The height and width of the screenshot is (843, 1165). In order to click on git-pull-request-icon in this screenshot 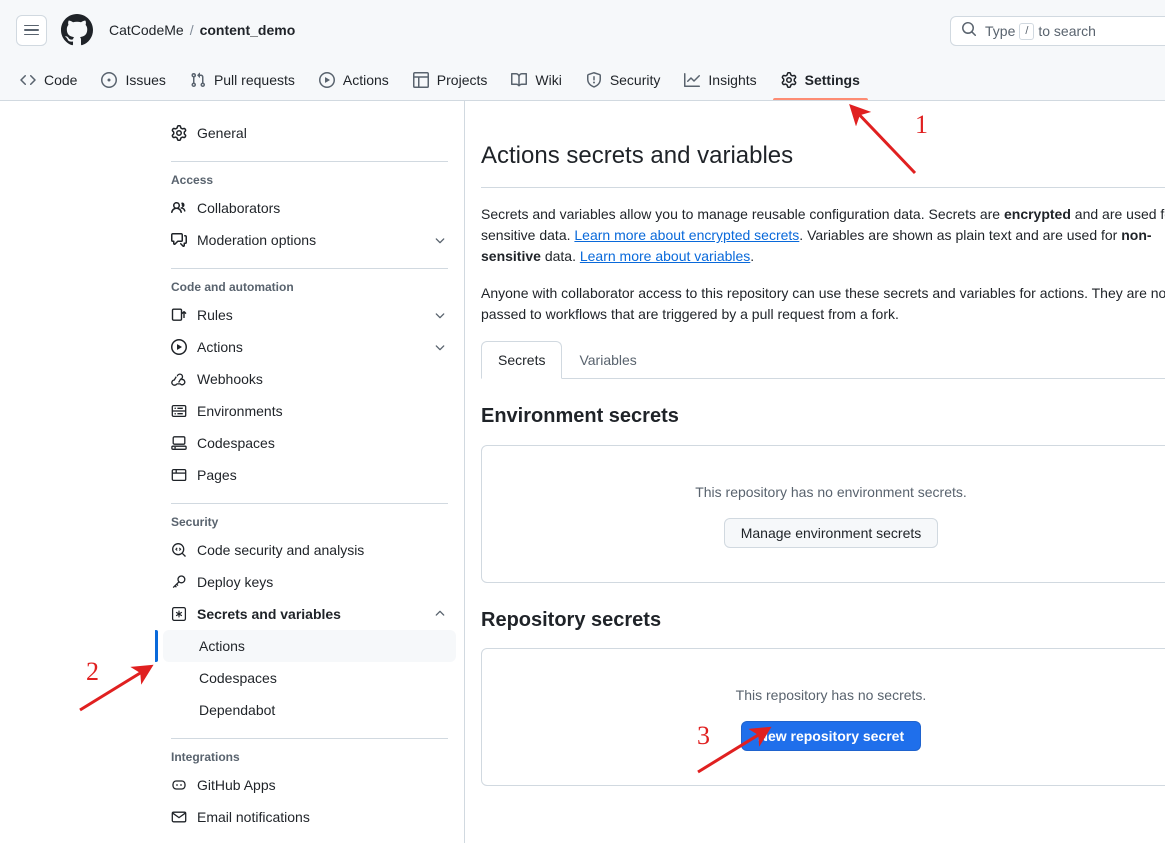, I will do `click(198, 80)`.